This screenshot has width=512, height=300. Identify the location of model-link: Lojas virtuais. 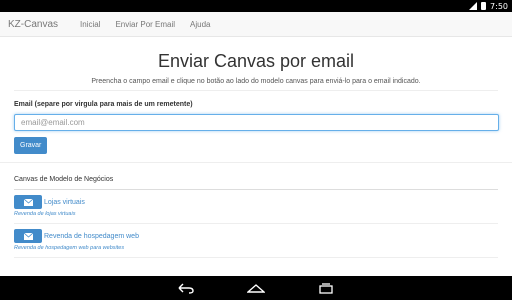
(64, 202).